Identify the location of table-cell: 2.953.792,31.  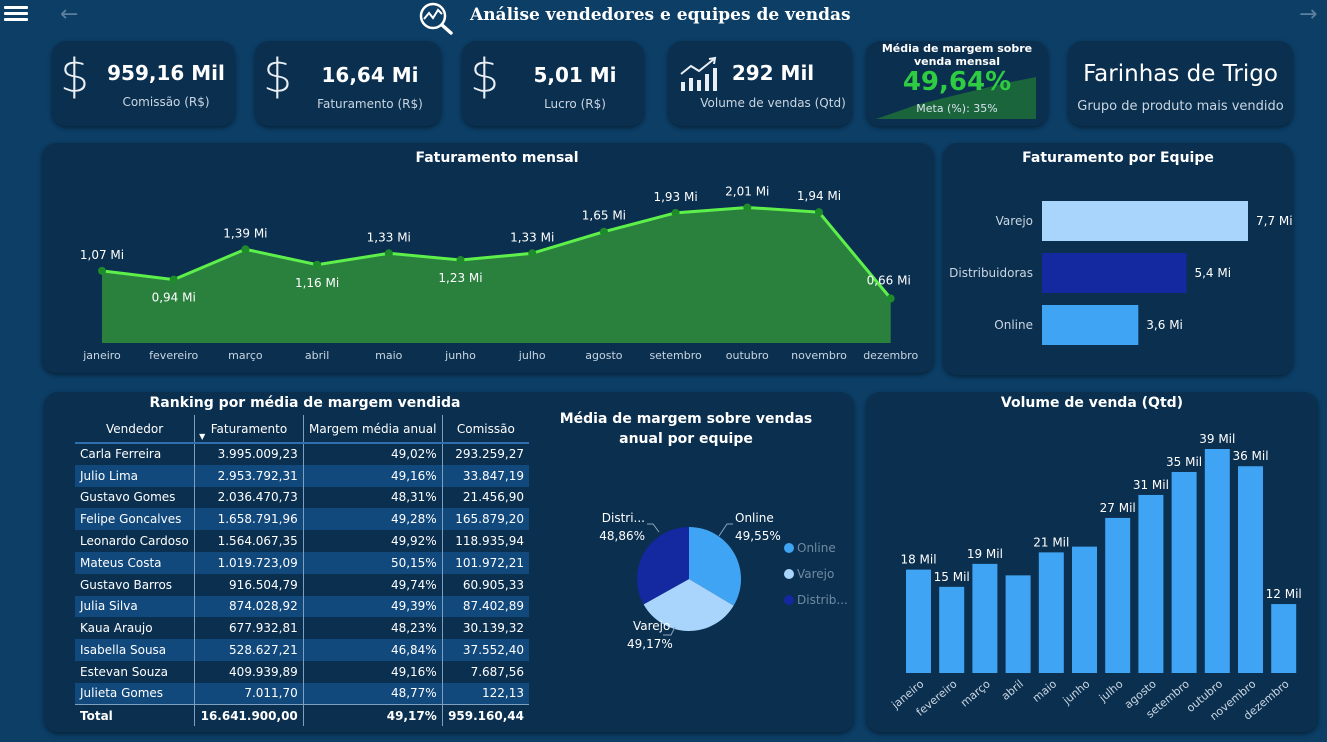
(249, 475).